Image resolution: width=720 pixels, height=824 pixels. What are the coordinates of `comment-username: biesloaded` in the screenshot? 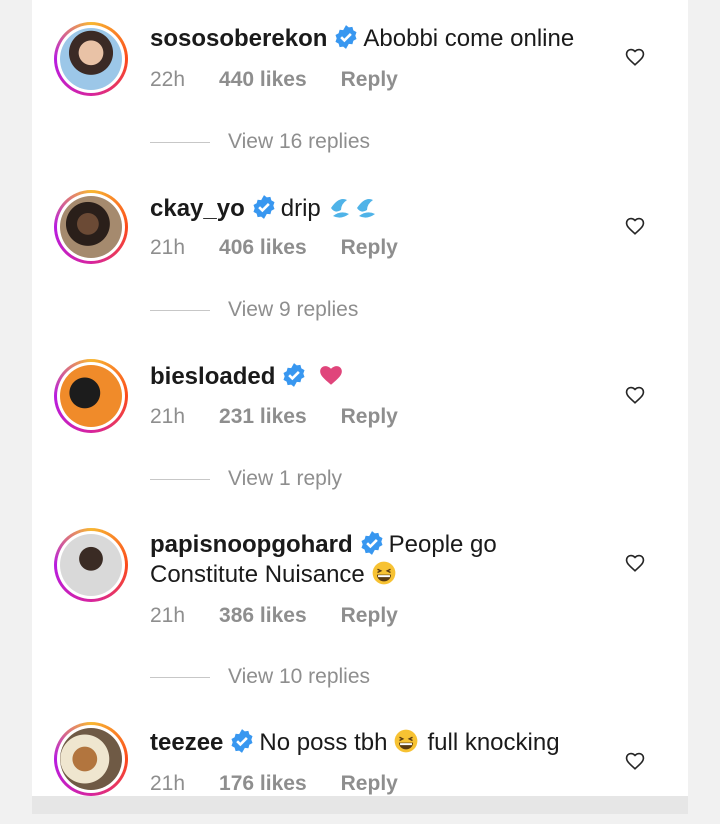 It's located at (212, 376).